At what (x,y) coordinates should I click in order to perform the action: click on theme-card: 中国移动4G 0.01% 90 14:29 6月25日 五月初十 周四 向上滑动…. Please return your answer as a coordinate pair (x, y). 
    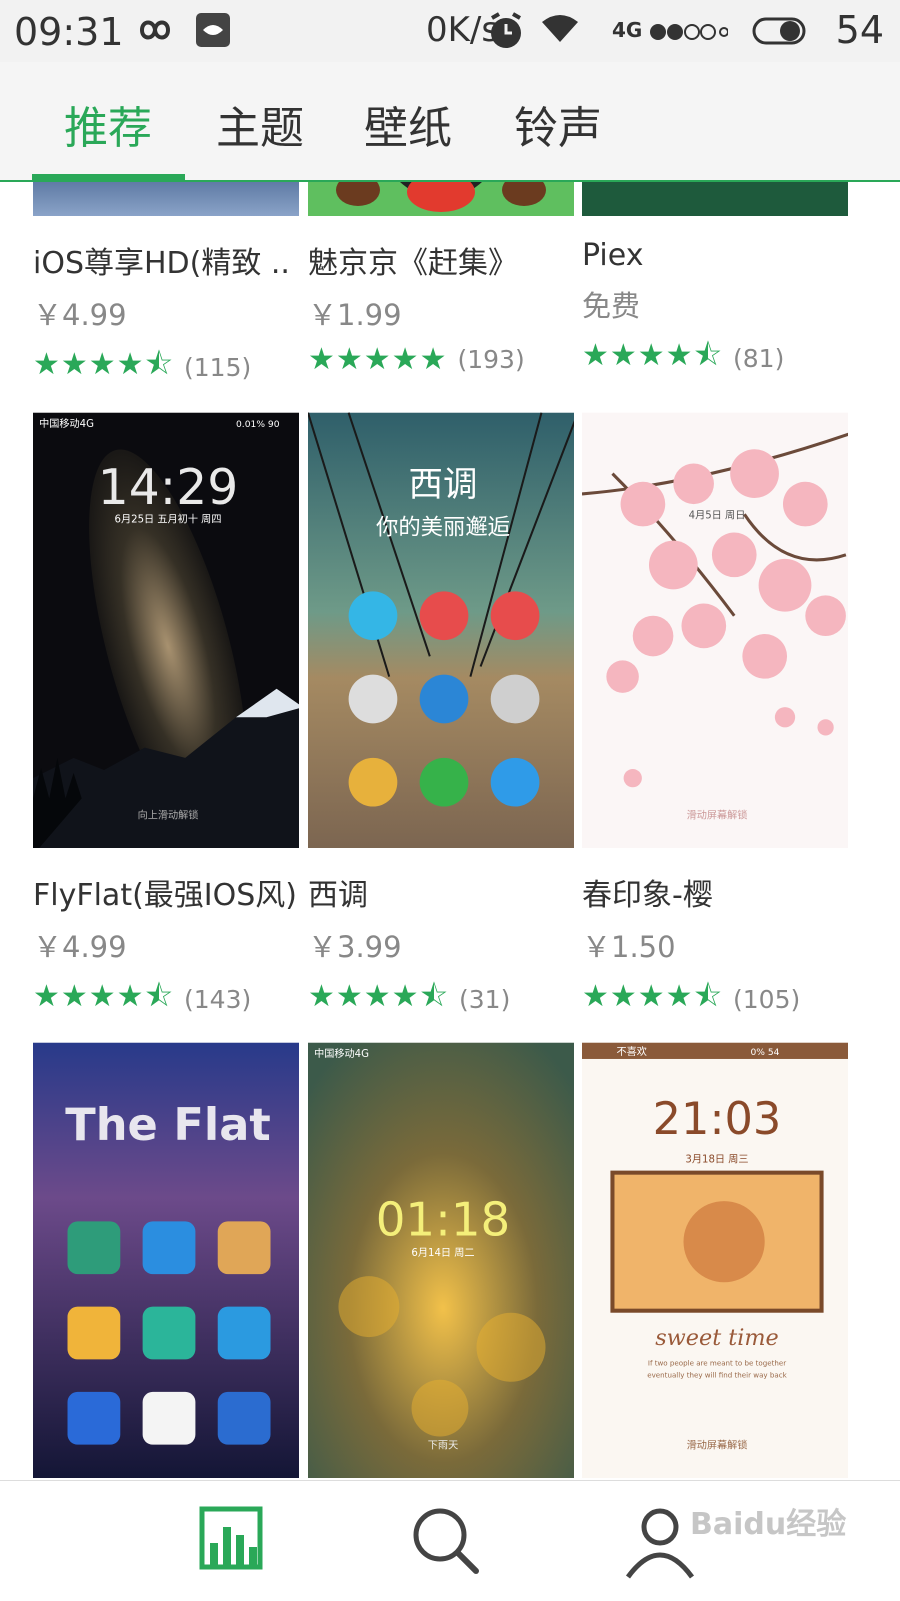
    Looking at the image, I should click on (168, 718).